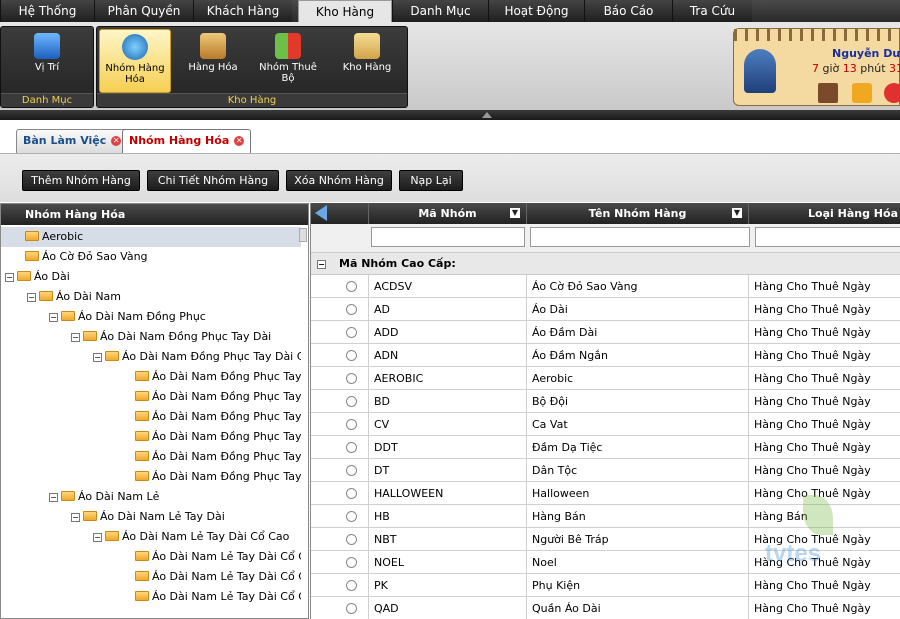 This screenshot has height=619, width=900. I want to click on group-row: − Mã Nhóm Cao Cấp:, so click(605, 264).